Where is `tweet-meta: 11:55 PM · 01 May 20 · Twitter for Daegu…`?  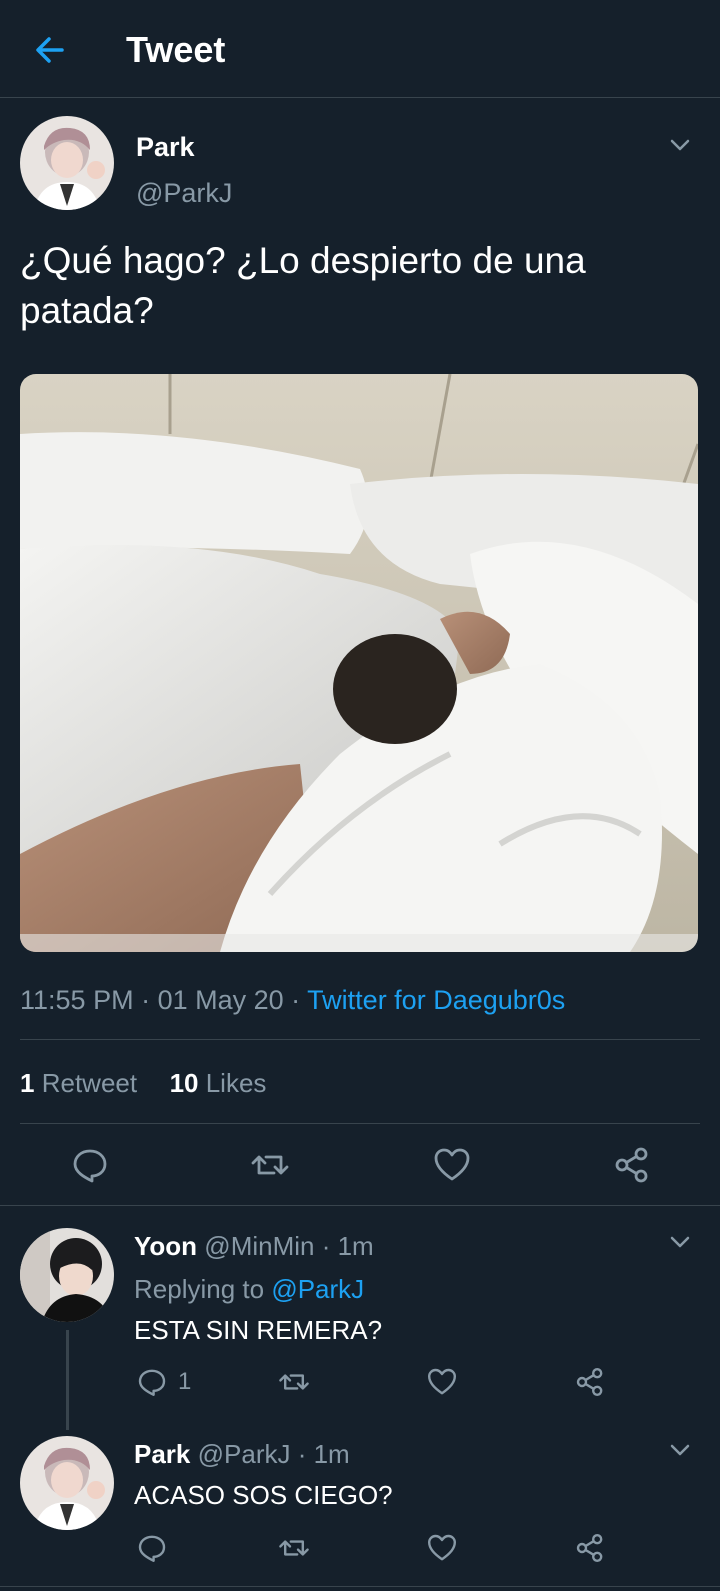 tweet-meta: 11:55 PM · 01 May 20 · Twitter for Daegu… is located at coordinates (292, 1000).